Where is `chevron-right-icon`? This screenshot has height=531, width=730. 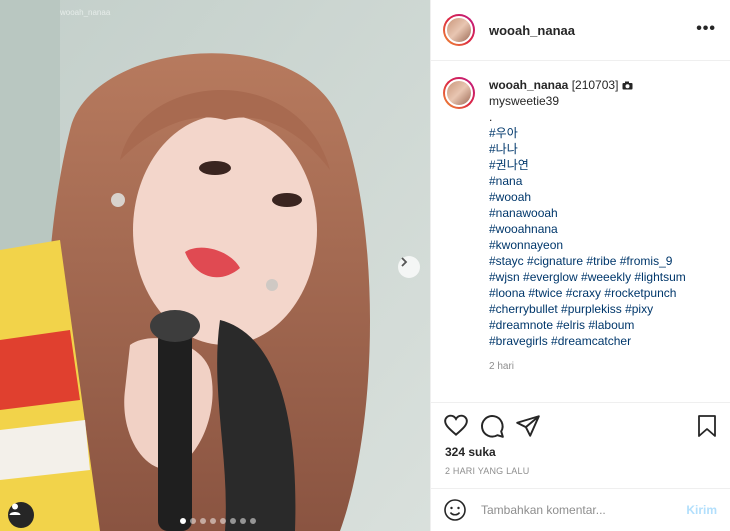 chevron-right-icon is located at coordinates (404, 262).